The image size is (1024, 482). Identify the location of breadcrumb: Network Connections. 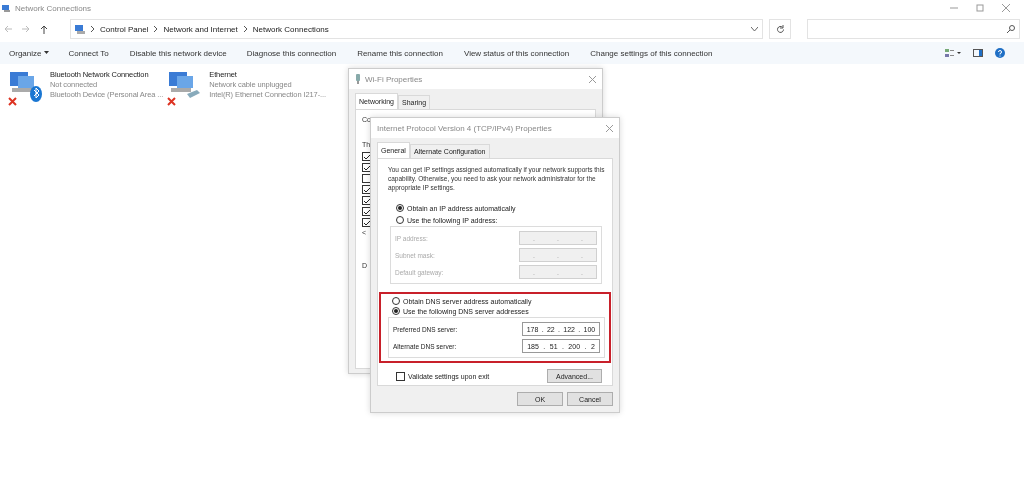
(290, 29).